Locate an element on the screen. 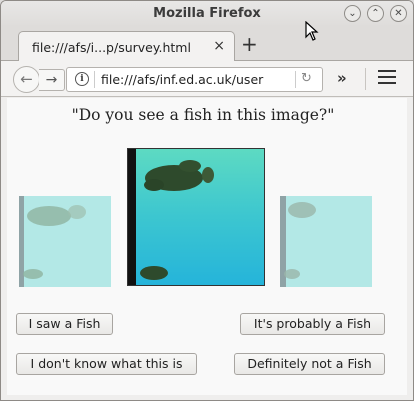  maximize-button: ⌃ is located at coordinates (375, 13).